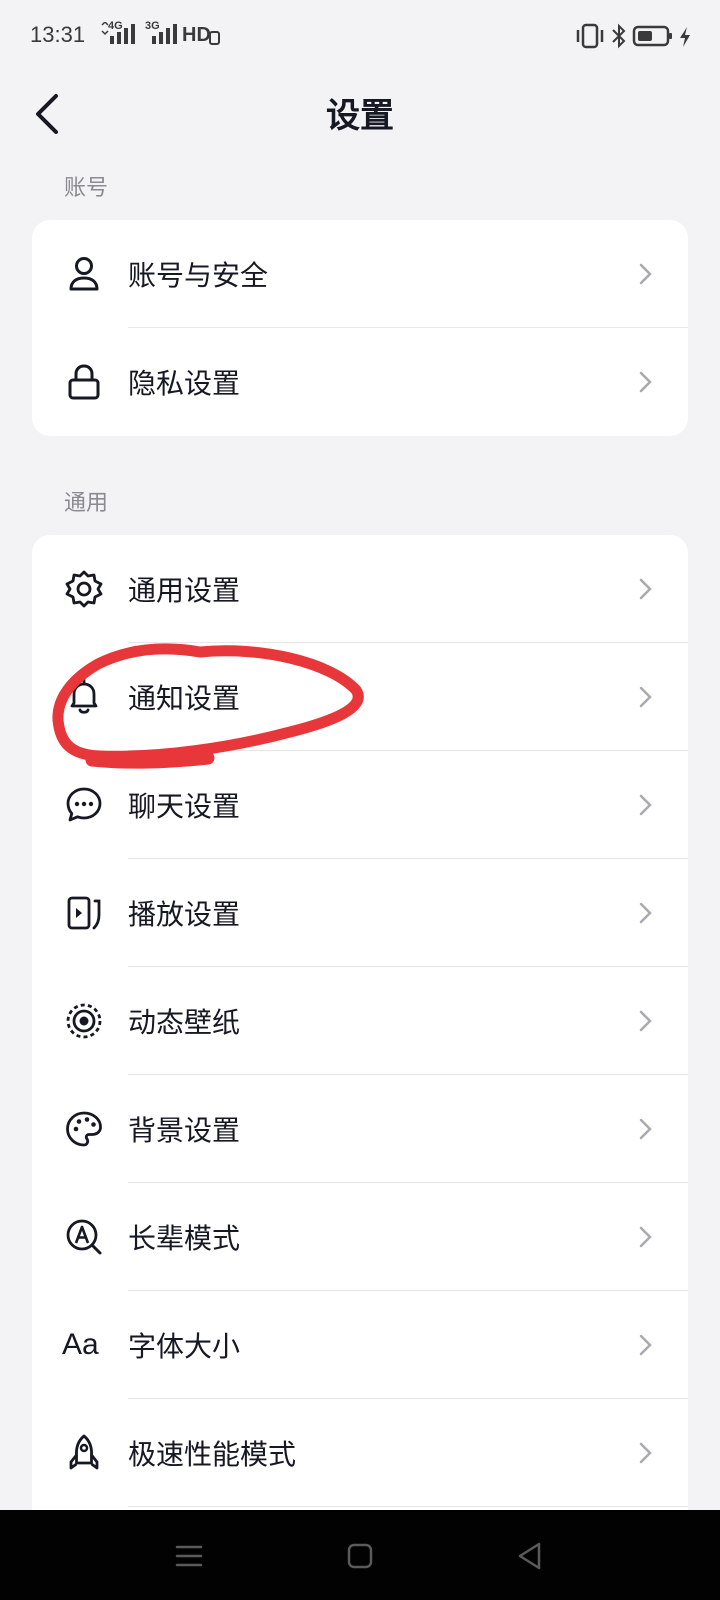 This screenshot has height=1600, width=720. Describe the element at coordinates (212, 1454) in the screenshot. I see `settings-row-label: 极速性能模式` at that location.